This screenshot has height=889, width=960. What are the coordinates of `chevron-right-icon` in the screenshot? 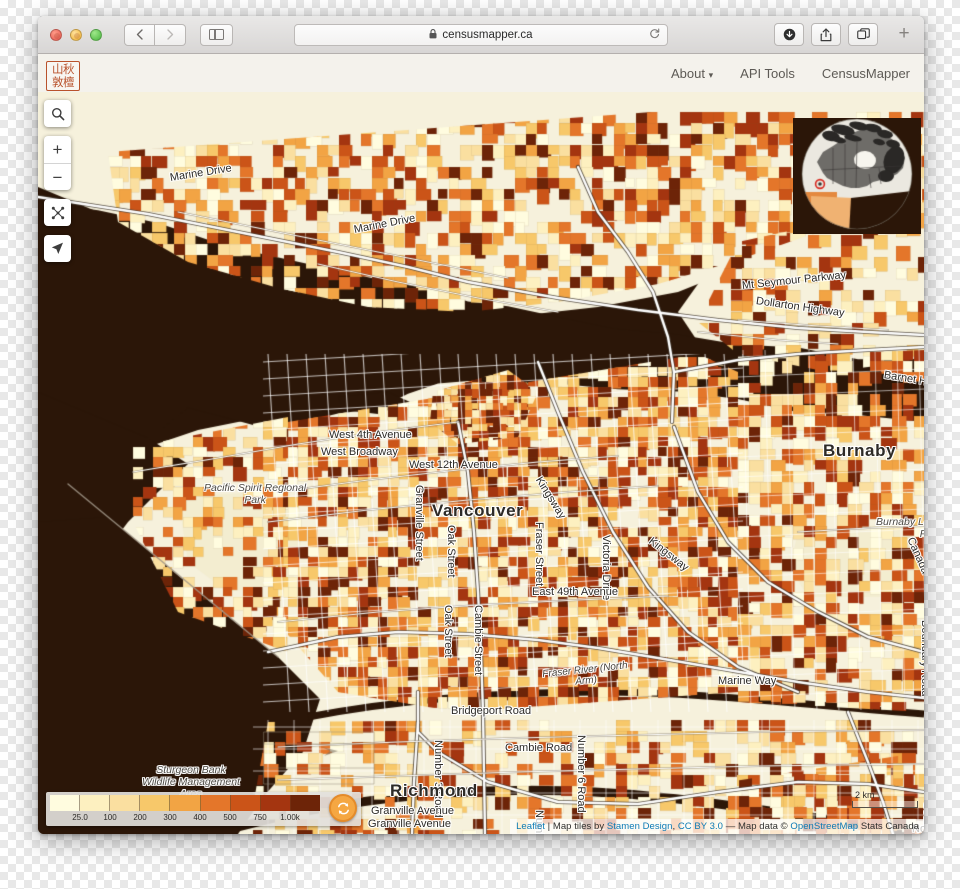 It's located at (169, 34).